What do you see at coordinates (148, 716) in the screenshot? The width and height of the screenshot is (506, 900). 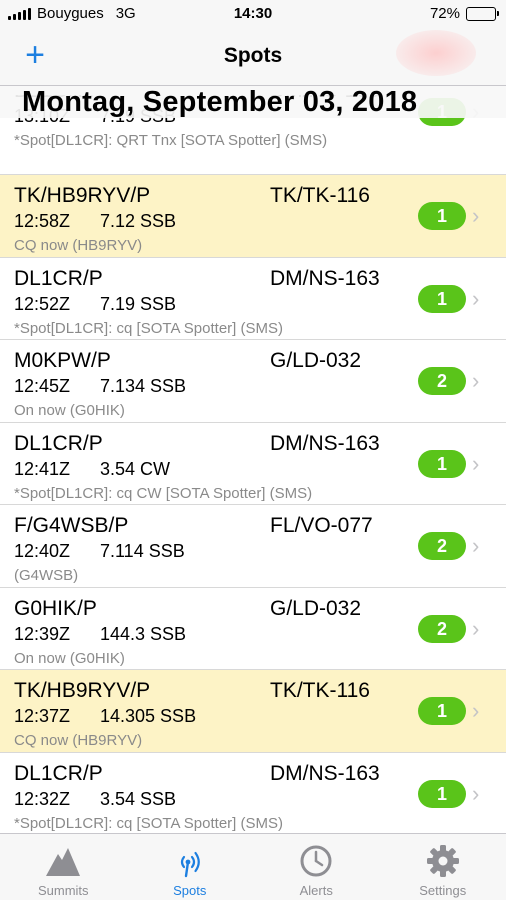 I see `spot-frequency: 14.305 SSB` at bounding box center [148, 716].